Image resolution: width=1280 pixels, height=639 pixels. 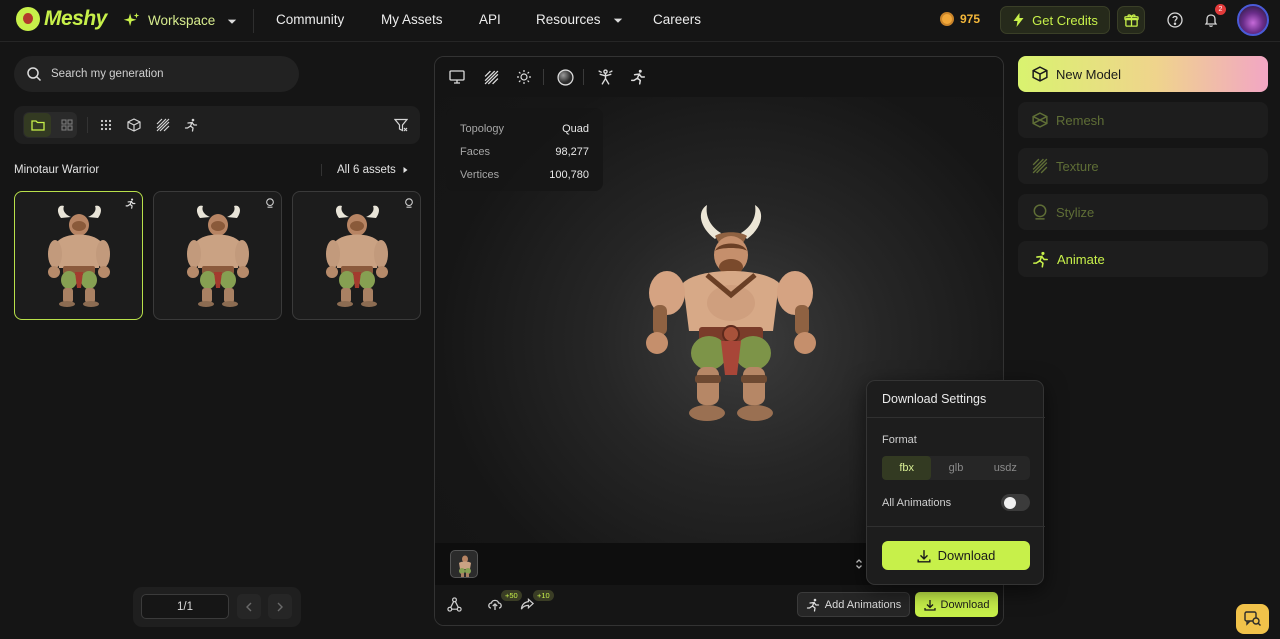 I want to click on nav-resources: Resources, so click(x=580, y=19).